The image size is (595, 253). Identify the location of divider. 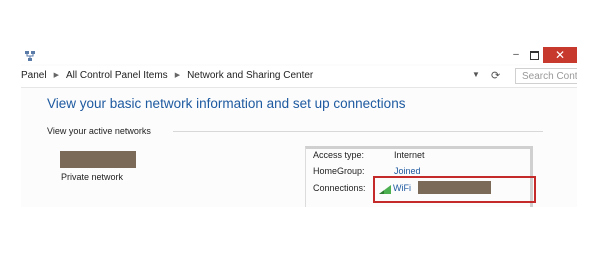
(358, 131).